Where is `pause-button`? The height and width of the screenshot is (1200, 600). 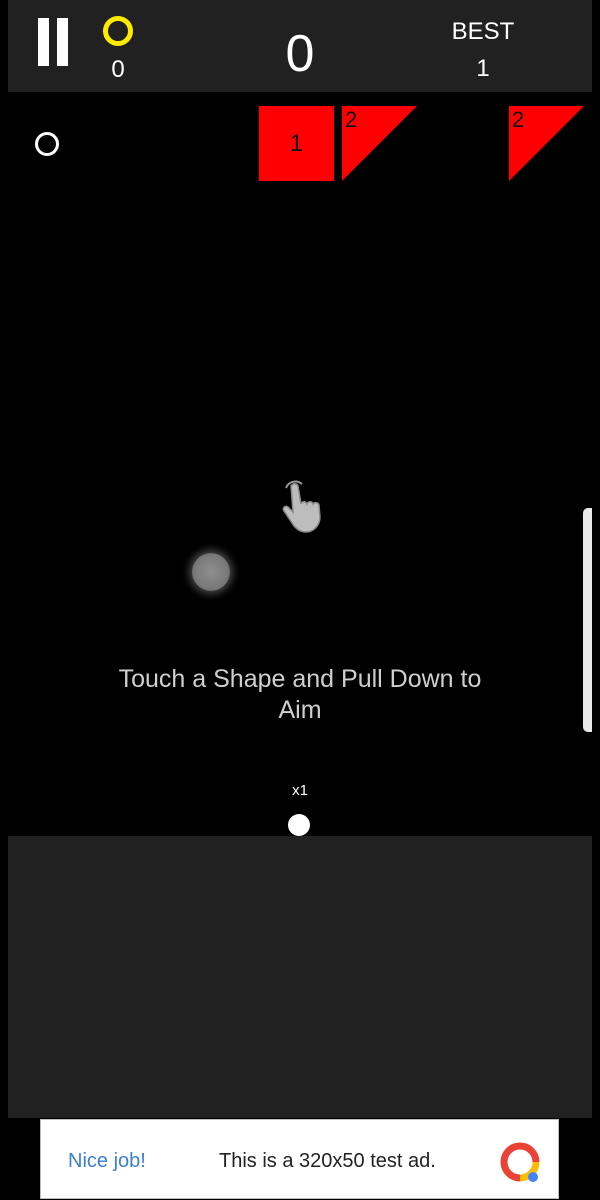
pause-button is located at coordinates (50, 42).